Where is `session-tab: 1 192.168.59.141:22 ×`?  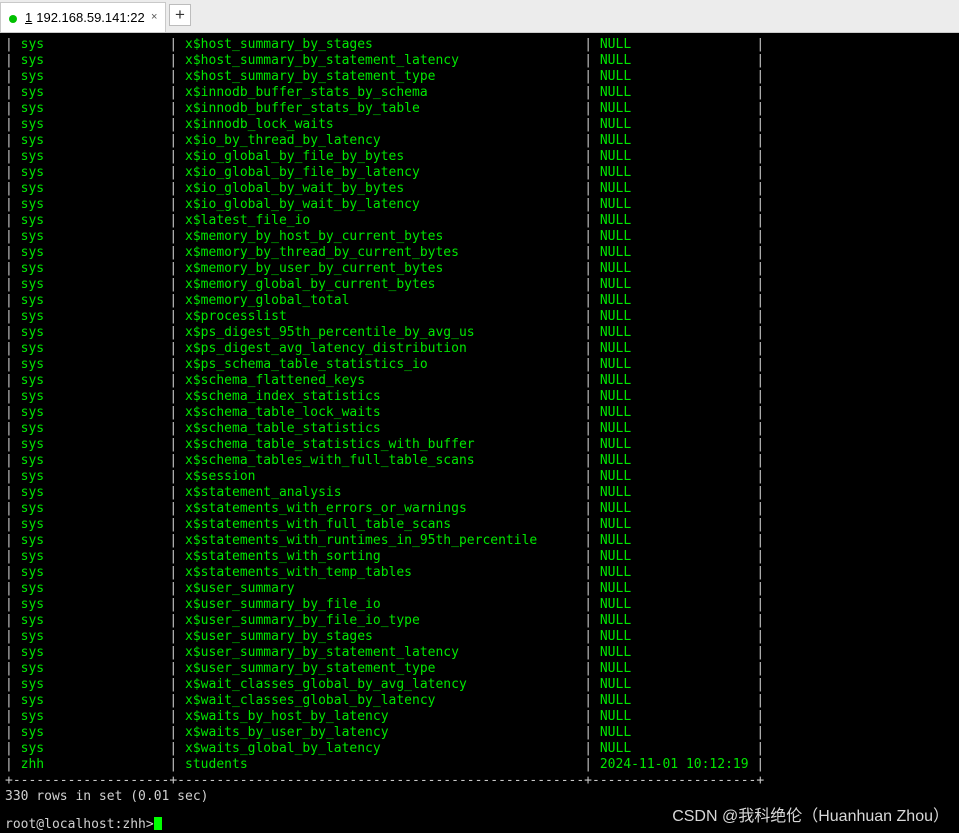
session-tab: 1 192.168.59.141:22 × is located at coordinates (83, 17).